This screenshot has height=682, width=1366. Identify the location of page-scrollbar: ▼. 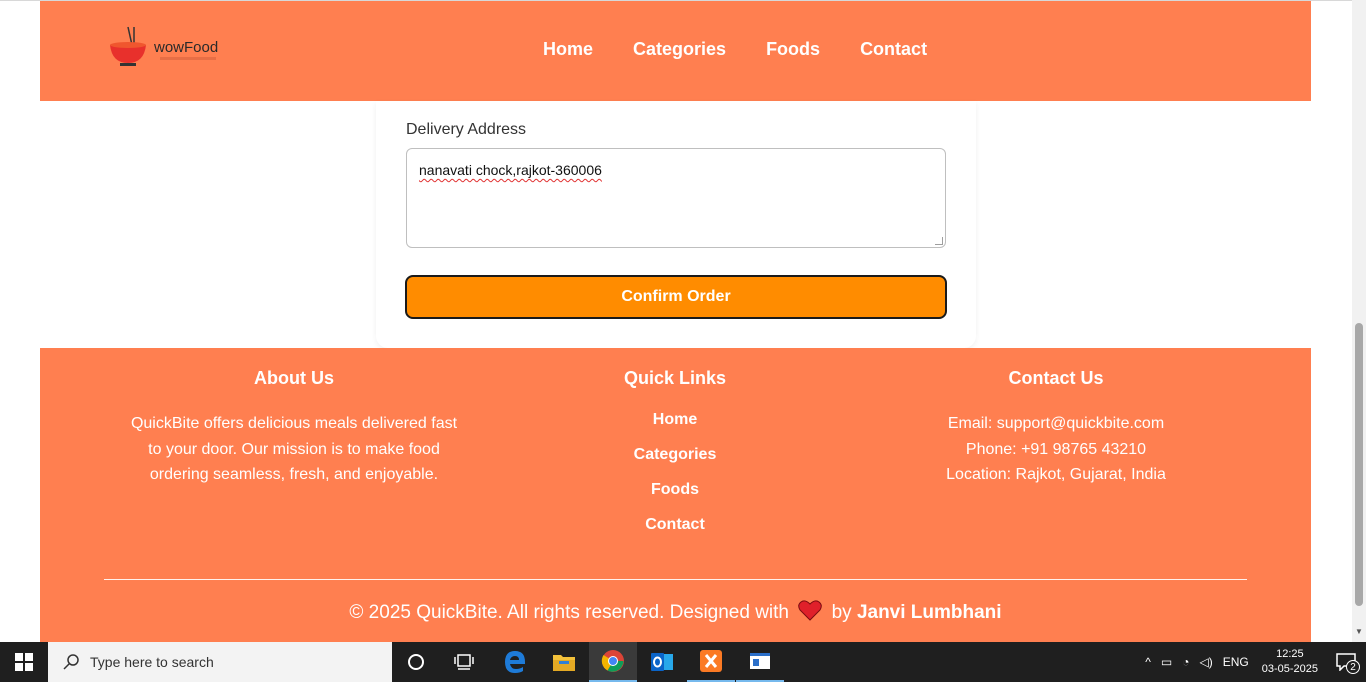
(1359, 321).